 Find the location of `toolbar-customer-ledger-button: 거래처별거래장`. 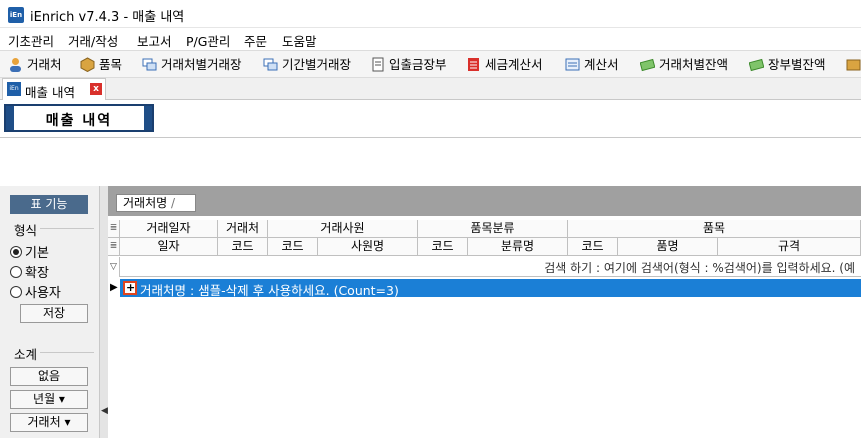

toolbar-customer-ledger-button: 거래처별거래장 is located at coordinates (192, 65).